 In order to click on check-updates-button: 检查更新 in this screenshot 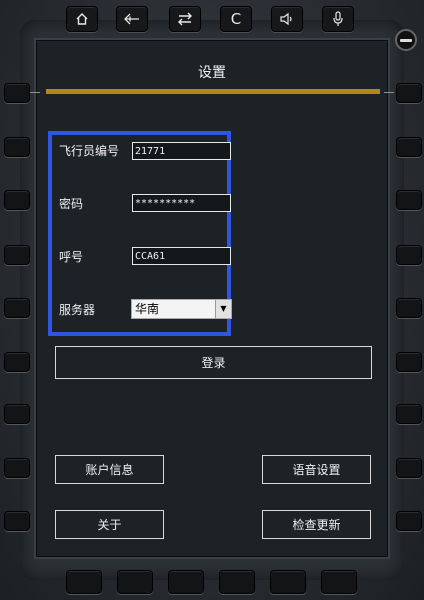, I will do `click(316, 524)`.